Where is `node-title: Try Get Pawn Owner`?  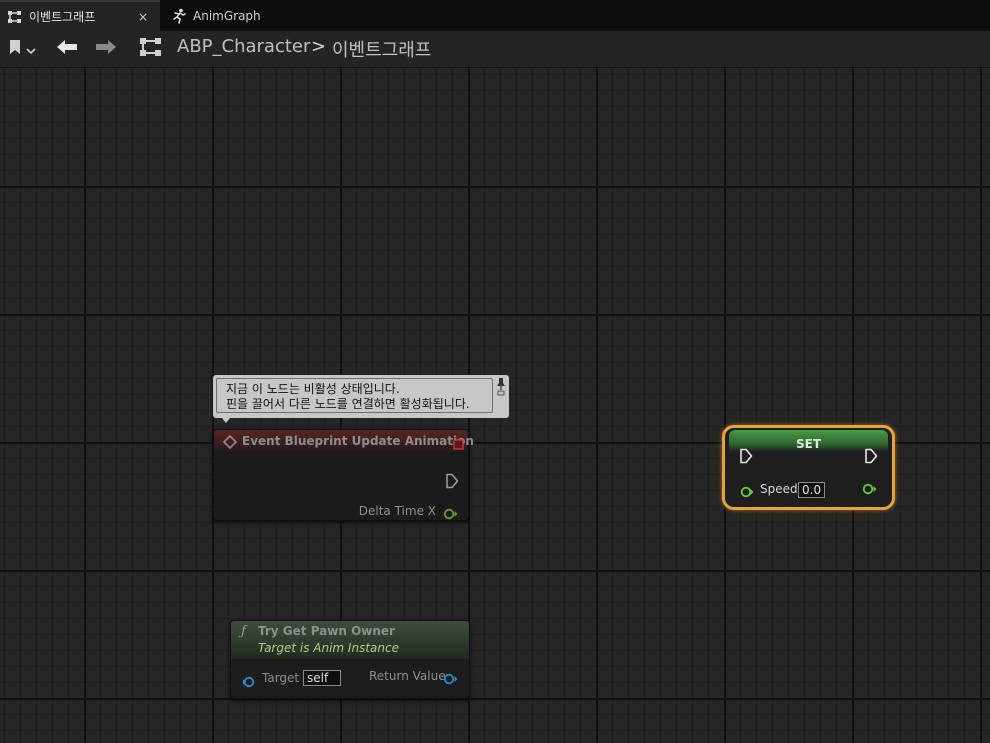 node-title: Try Get Pawn Owner is located at coordinates (326, 631).